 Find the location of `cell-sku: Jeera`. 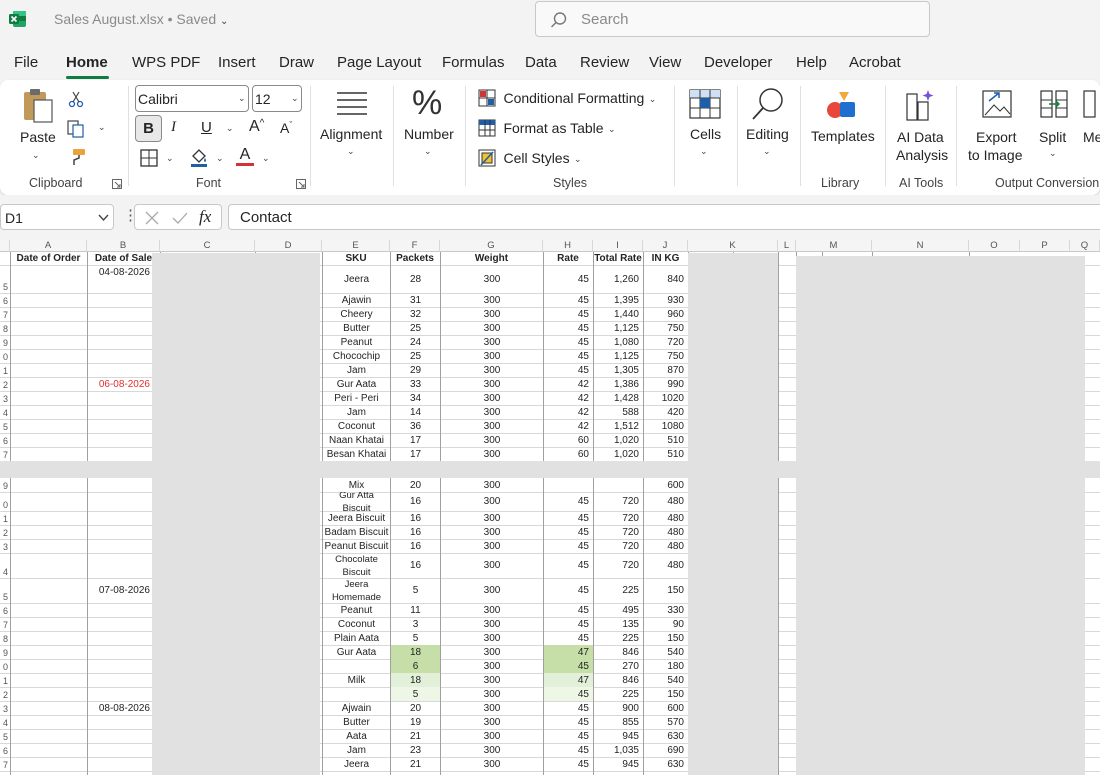

cell-sku: Jeera is located at coordinates (356, 279).